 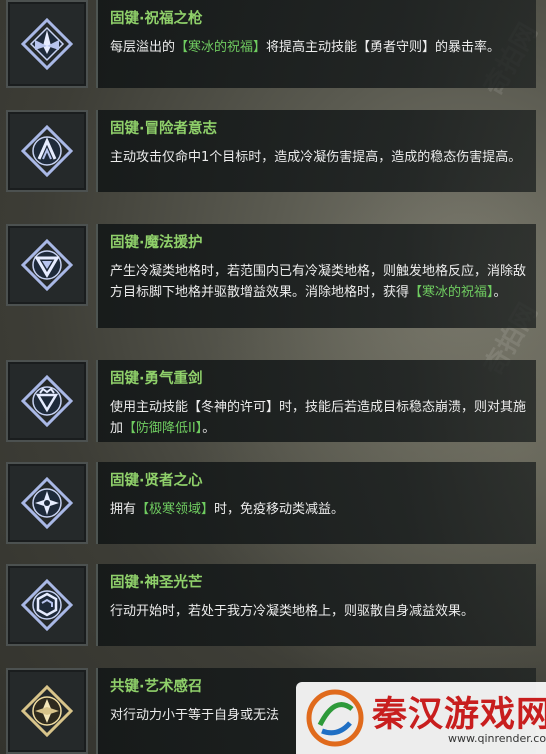 What do you see at coordinates (459, 715) in the screenshot?
I see `logo-text: 秦汉游戏网` at bounding box center [459, 715].